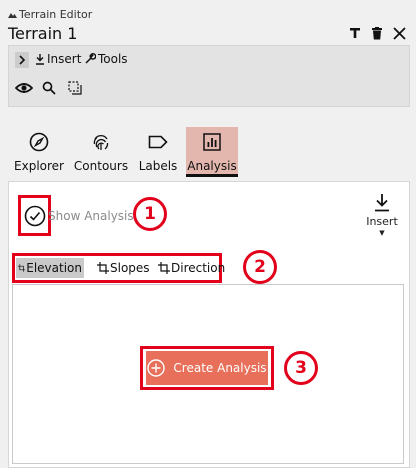  I want to click on tools-menu-button: Tools, so click(106, 59).